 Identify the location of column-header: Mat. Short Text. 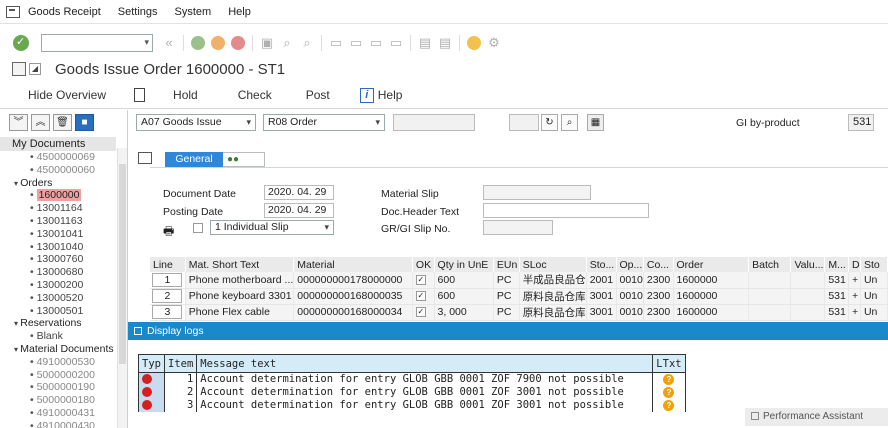
(240, 264).